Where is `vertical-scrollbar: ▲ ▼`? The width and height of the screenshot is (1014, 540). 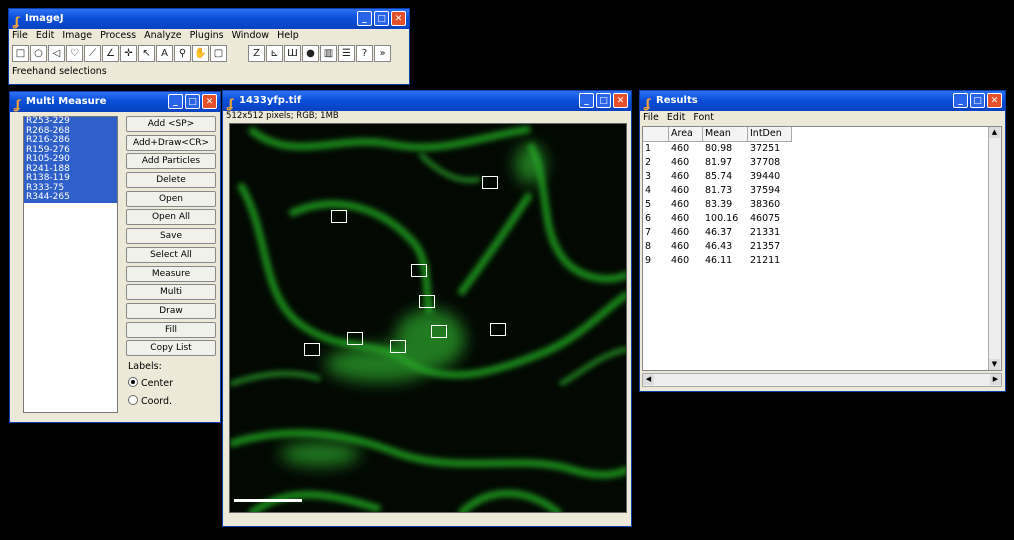 vertical-scrollbar: ▲ ▼ is located at coordinates (994, 248).